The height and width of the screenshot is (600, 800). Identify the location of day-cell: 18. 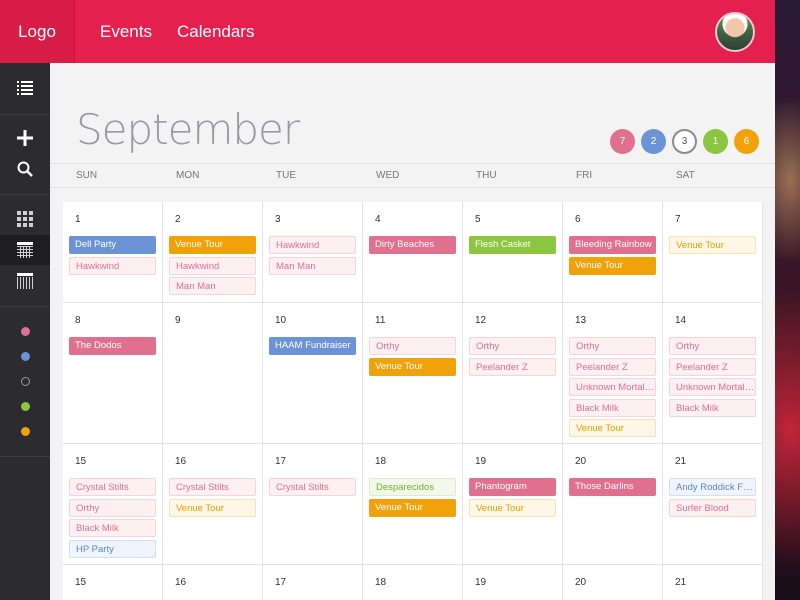
(413, 582).